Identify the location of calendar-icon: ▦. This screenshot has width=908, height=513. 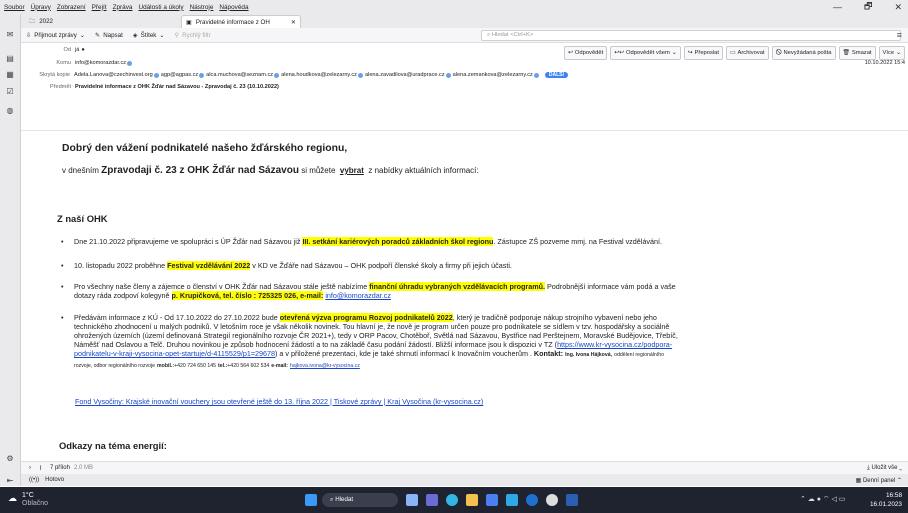
(859, 480).